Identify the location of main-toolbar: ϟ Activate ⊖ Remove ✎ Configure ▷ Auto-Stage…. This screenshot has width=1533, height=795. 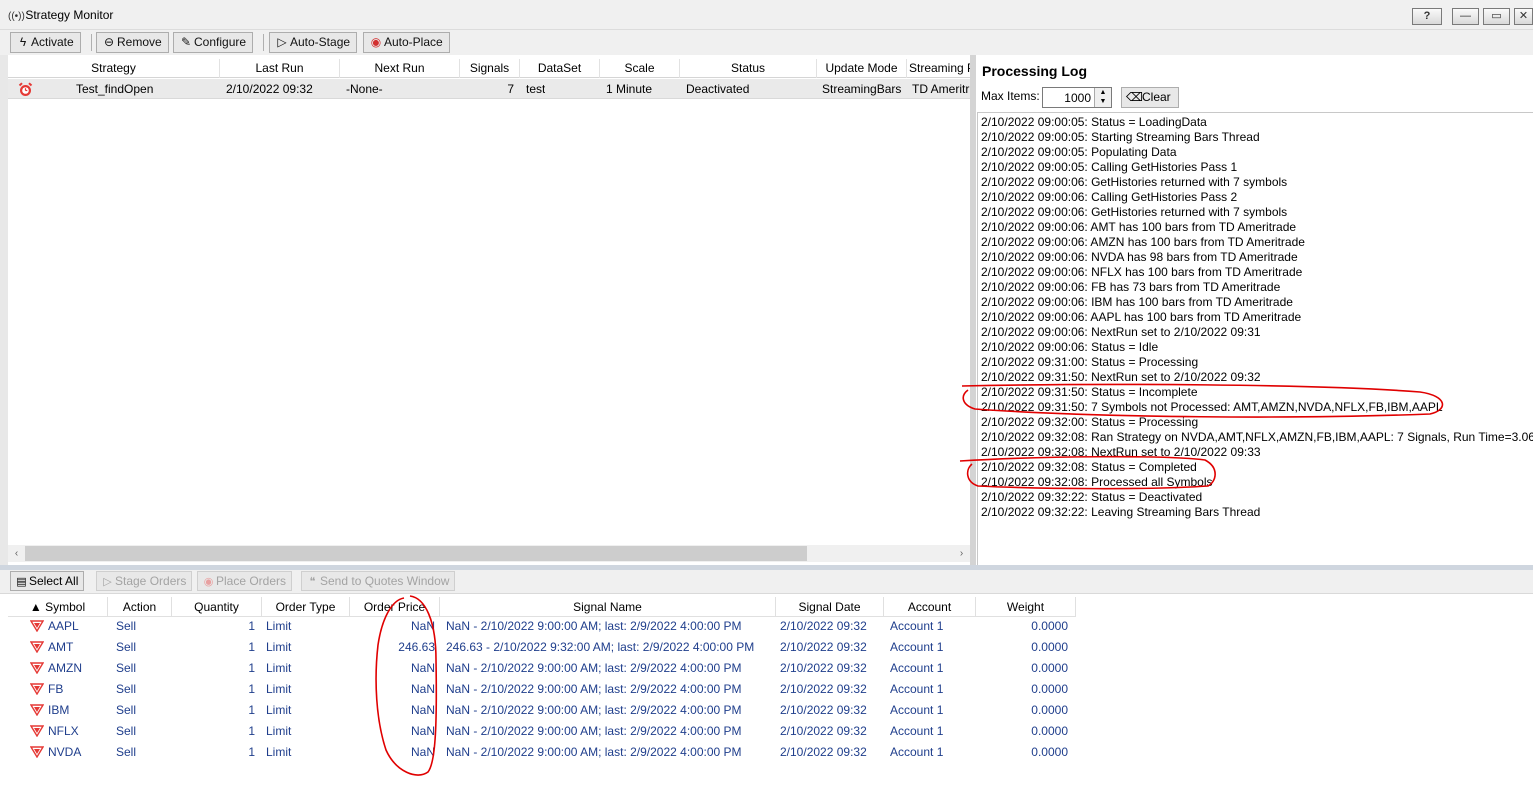
(766, 42).